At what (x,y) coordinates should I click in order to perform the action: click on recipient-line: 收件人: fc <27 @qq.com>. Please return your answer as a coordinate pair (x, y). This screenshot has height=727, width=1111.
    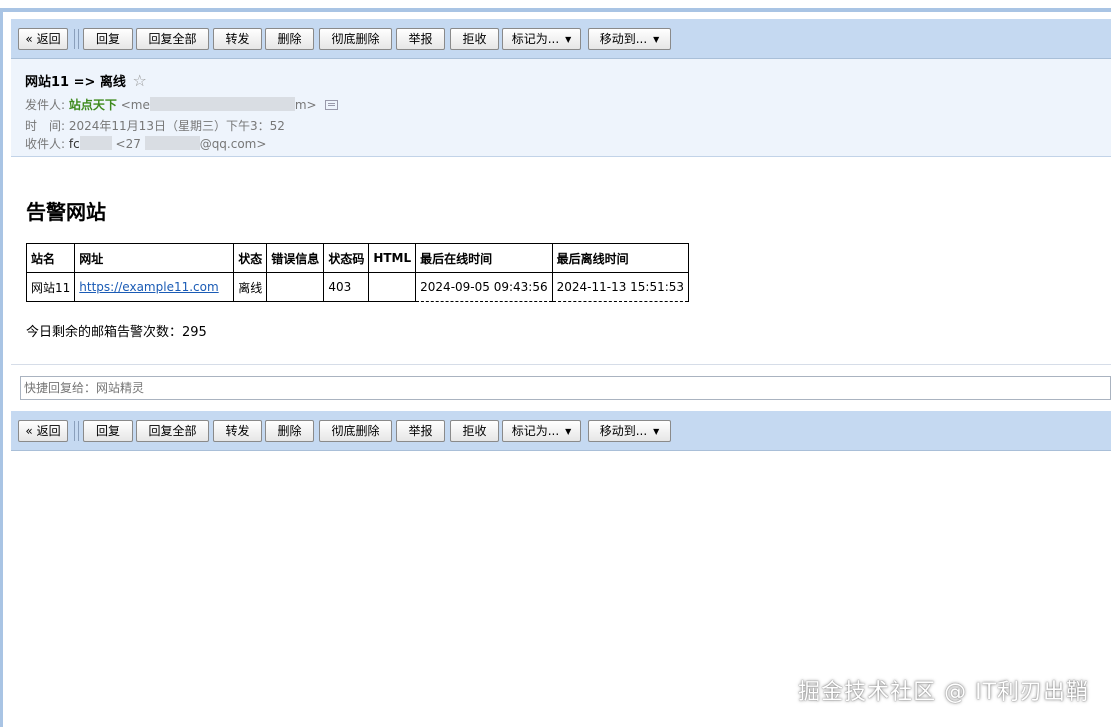
    Looking at the image, I should click on (145, 143).